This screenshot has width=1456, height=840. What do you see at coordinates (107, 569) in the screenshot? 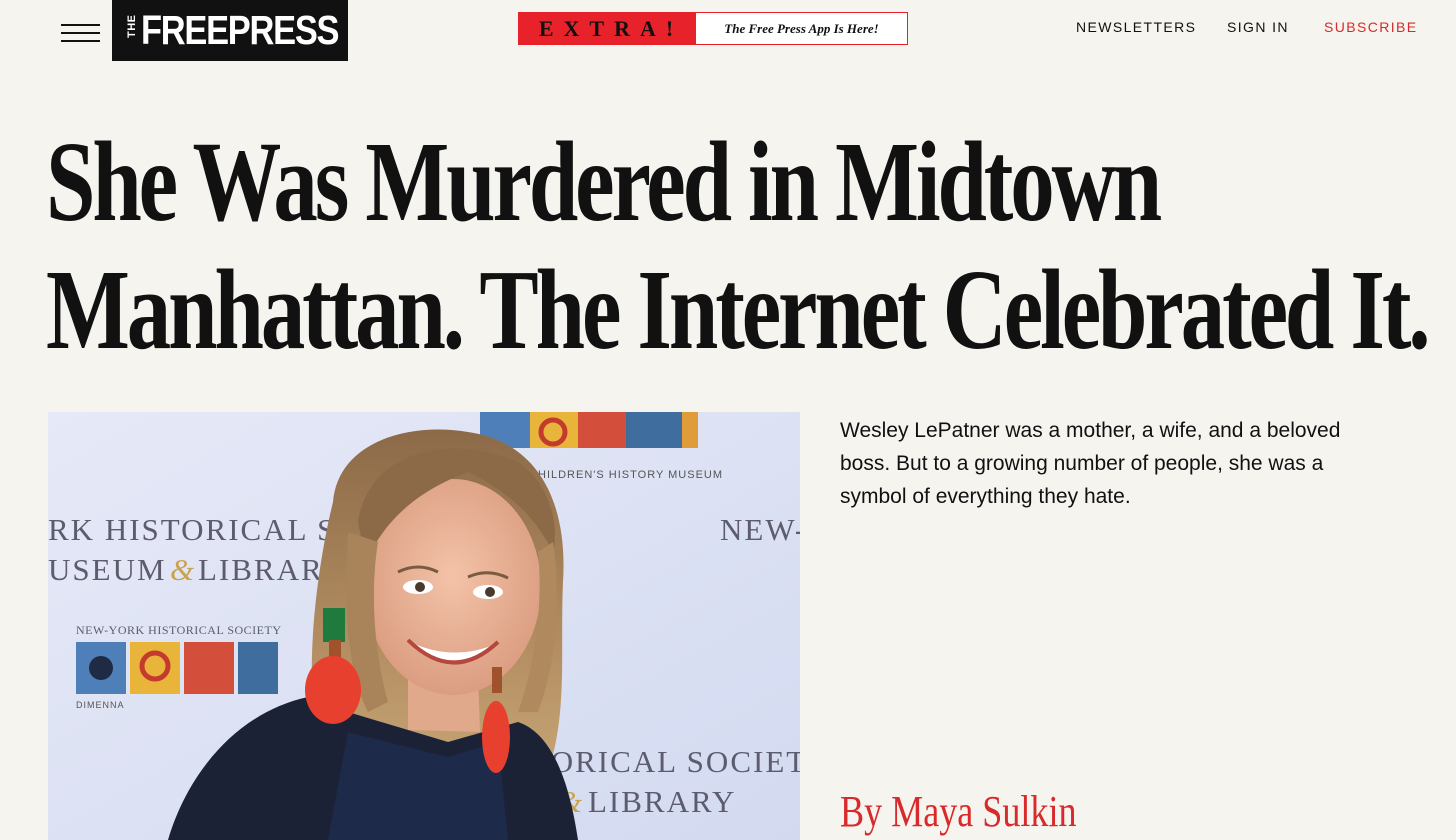
I see `backdrop-line-2a: USEUM` at bounding box center [107, 569].